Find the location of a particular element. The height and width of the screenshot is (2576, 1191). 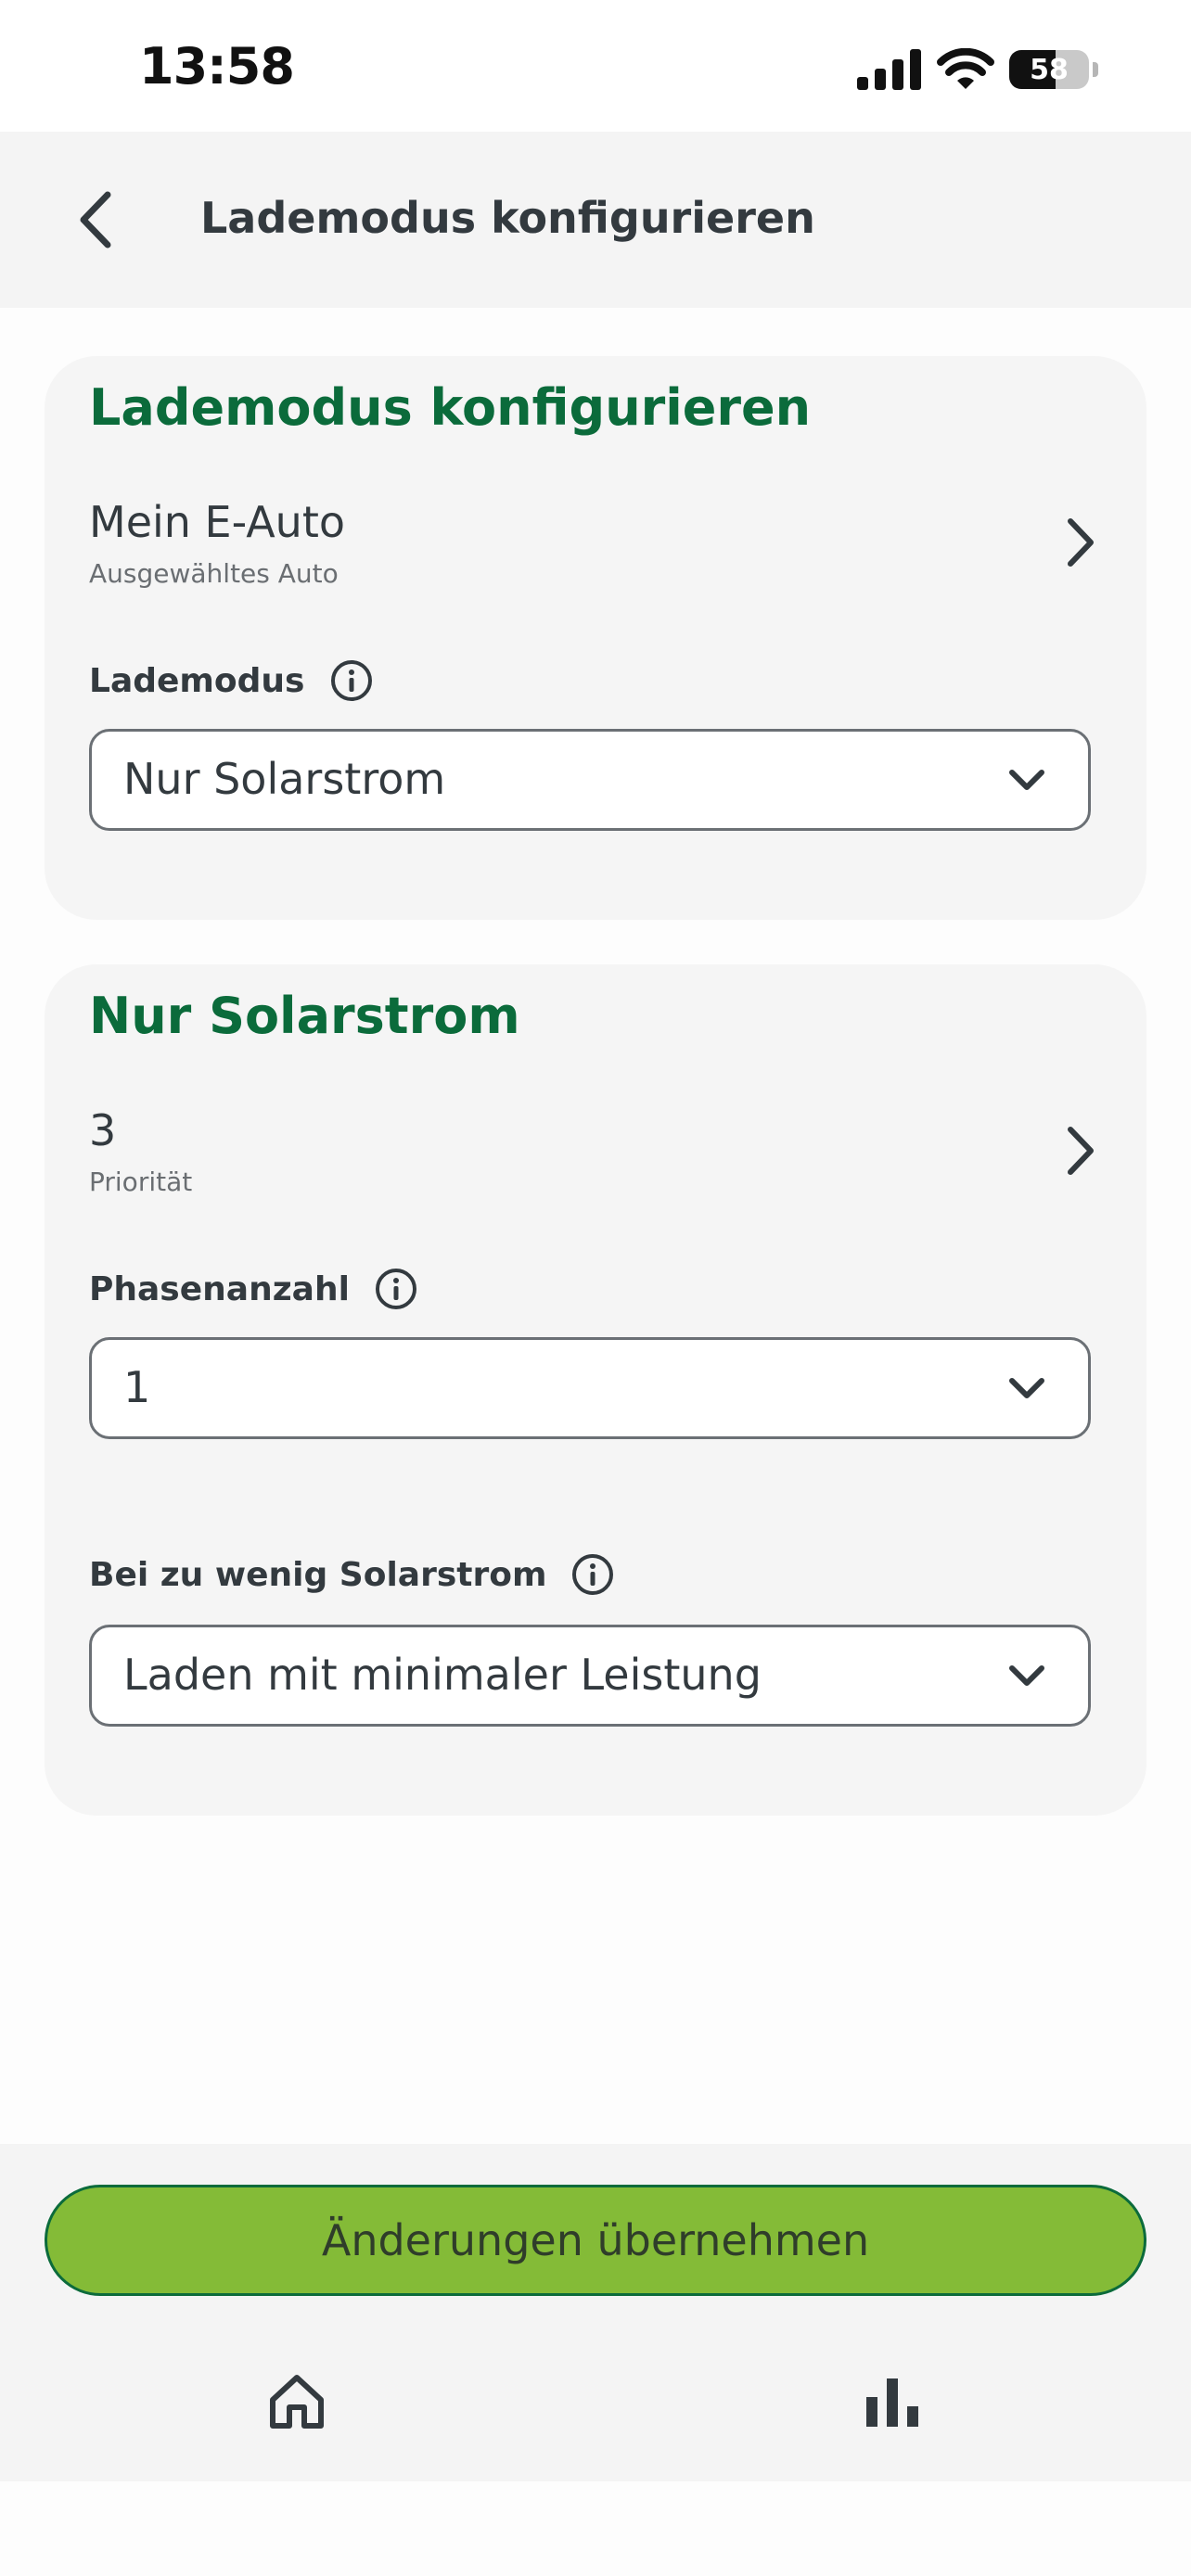

chevron-left-icon is located at coordinates (95, 220).